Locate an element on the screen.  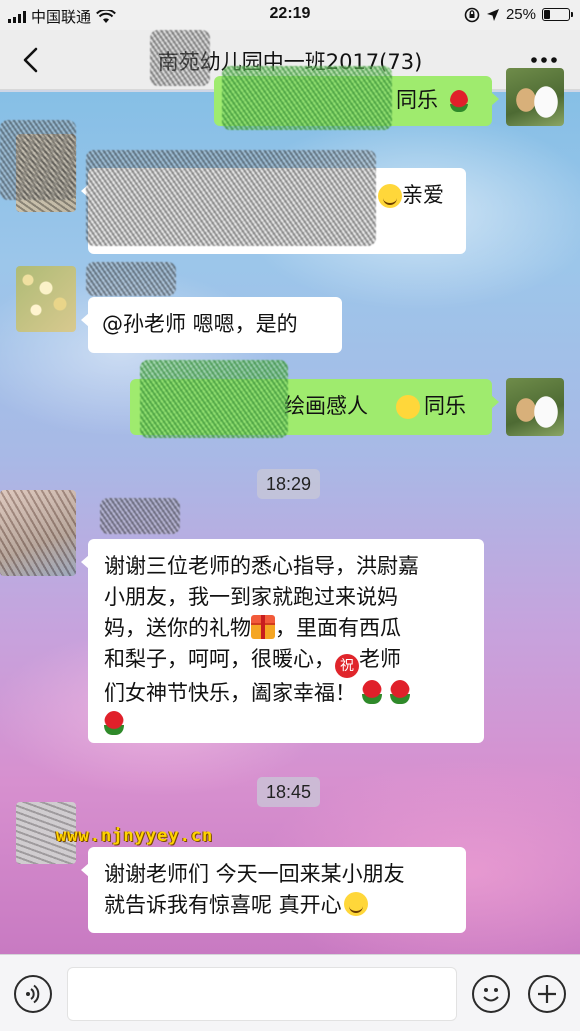
add-button is located at coordinates (547, 994).